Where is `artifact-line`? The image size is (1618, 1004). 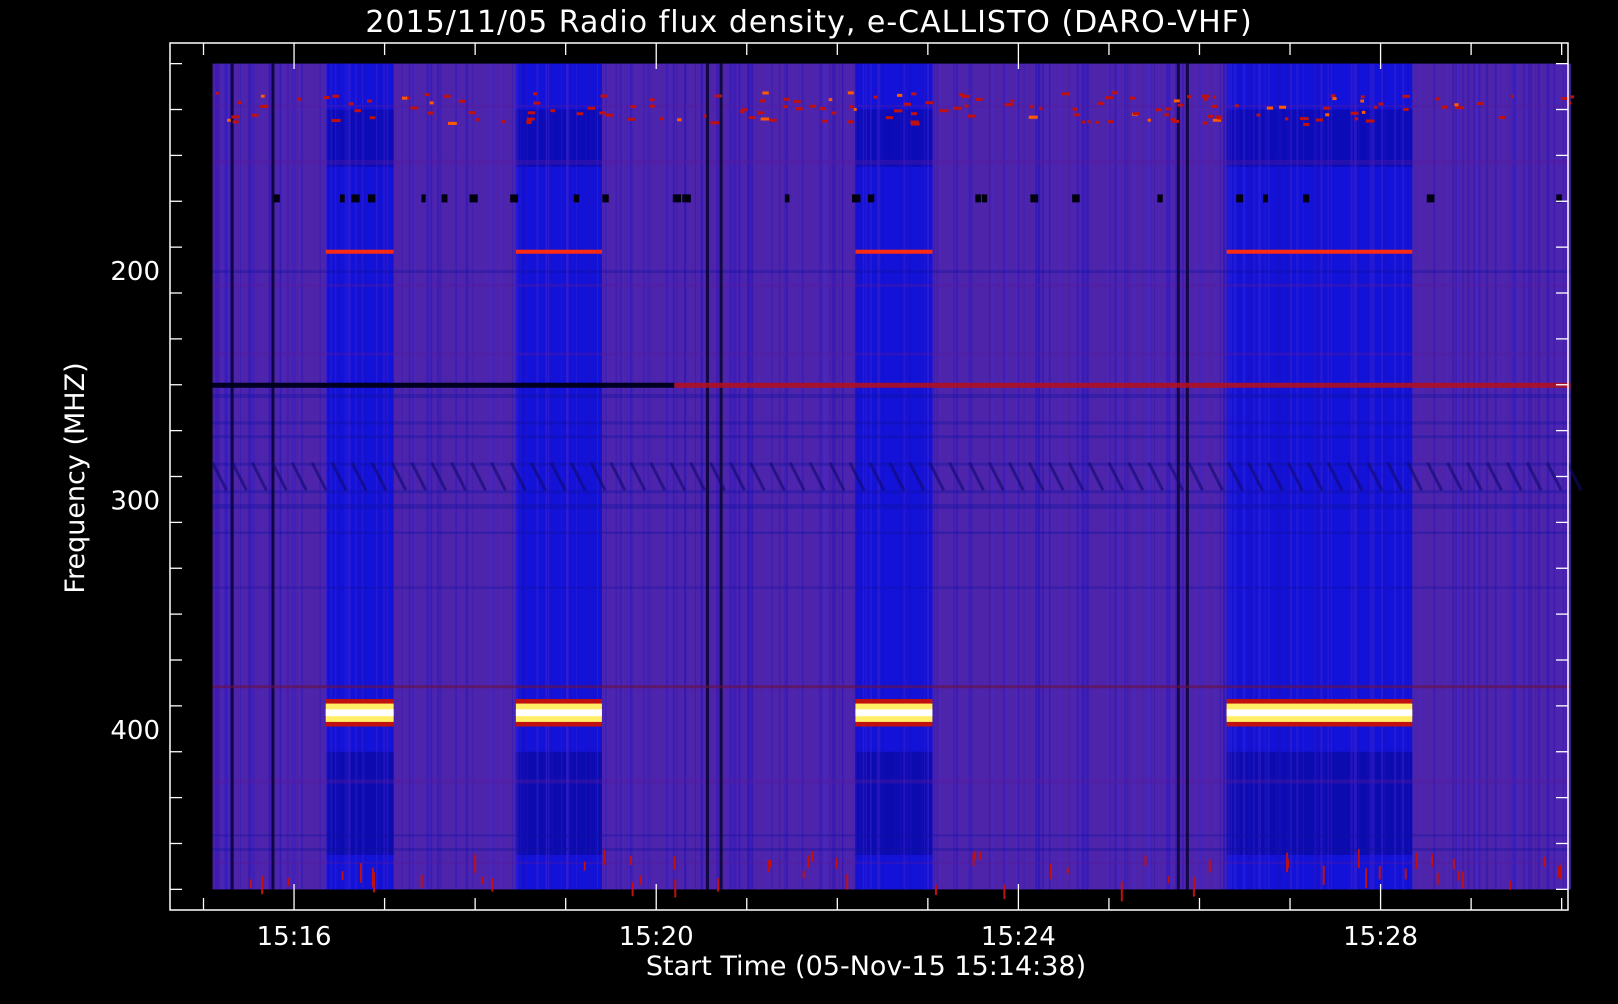
artifact-line is located at coordinates (708, 476).